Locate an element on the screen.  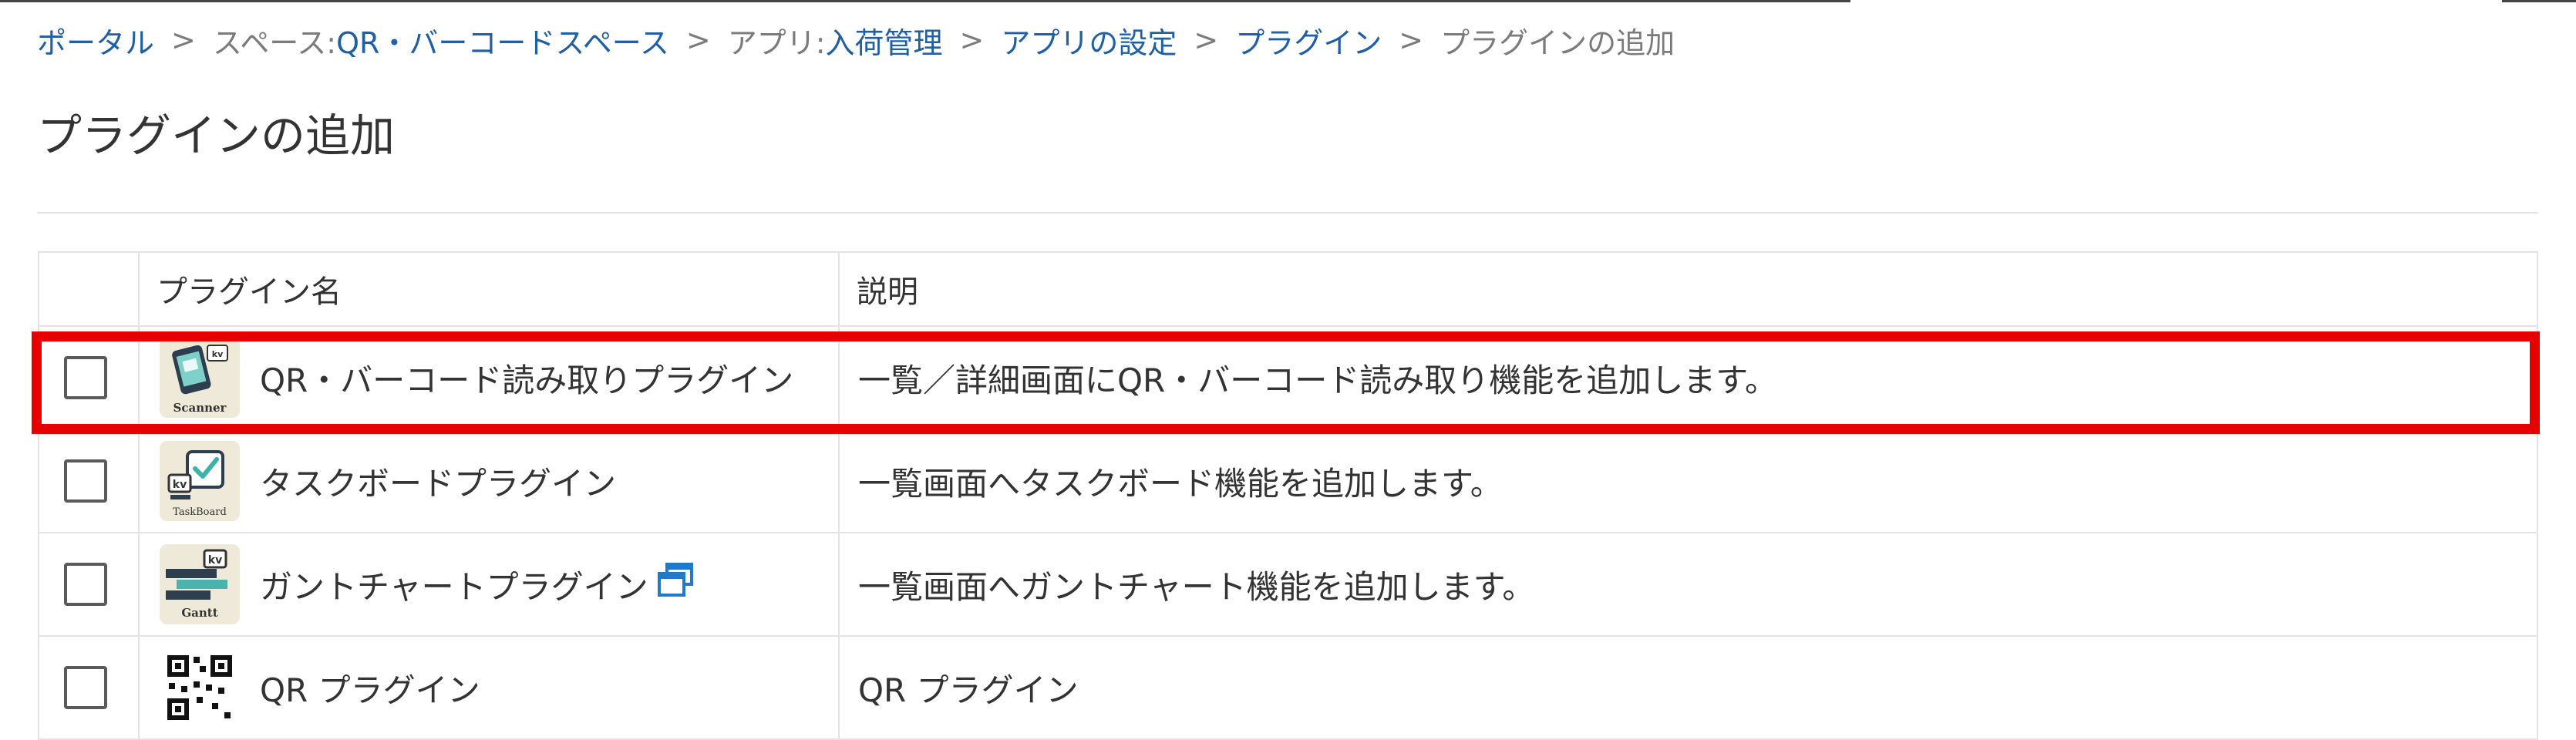
plugin-description-cell: 一覧画面へガントチャート機能を追加します。 is located at coordinates (1688, 585).